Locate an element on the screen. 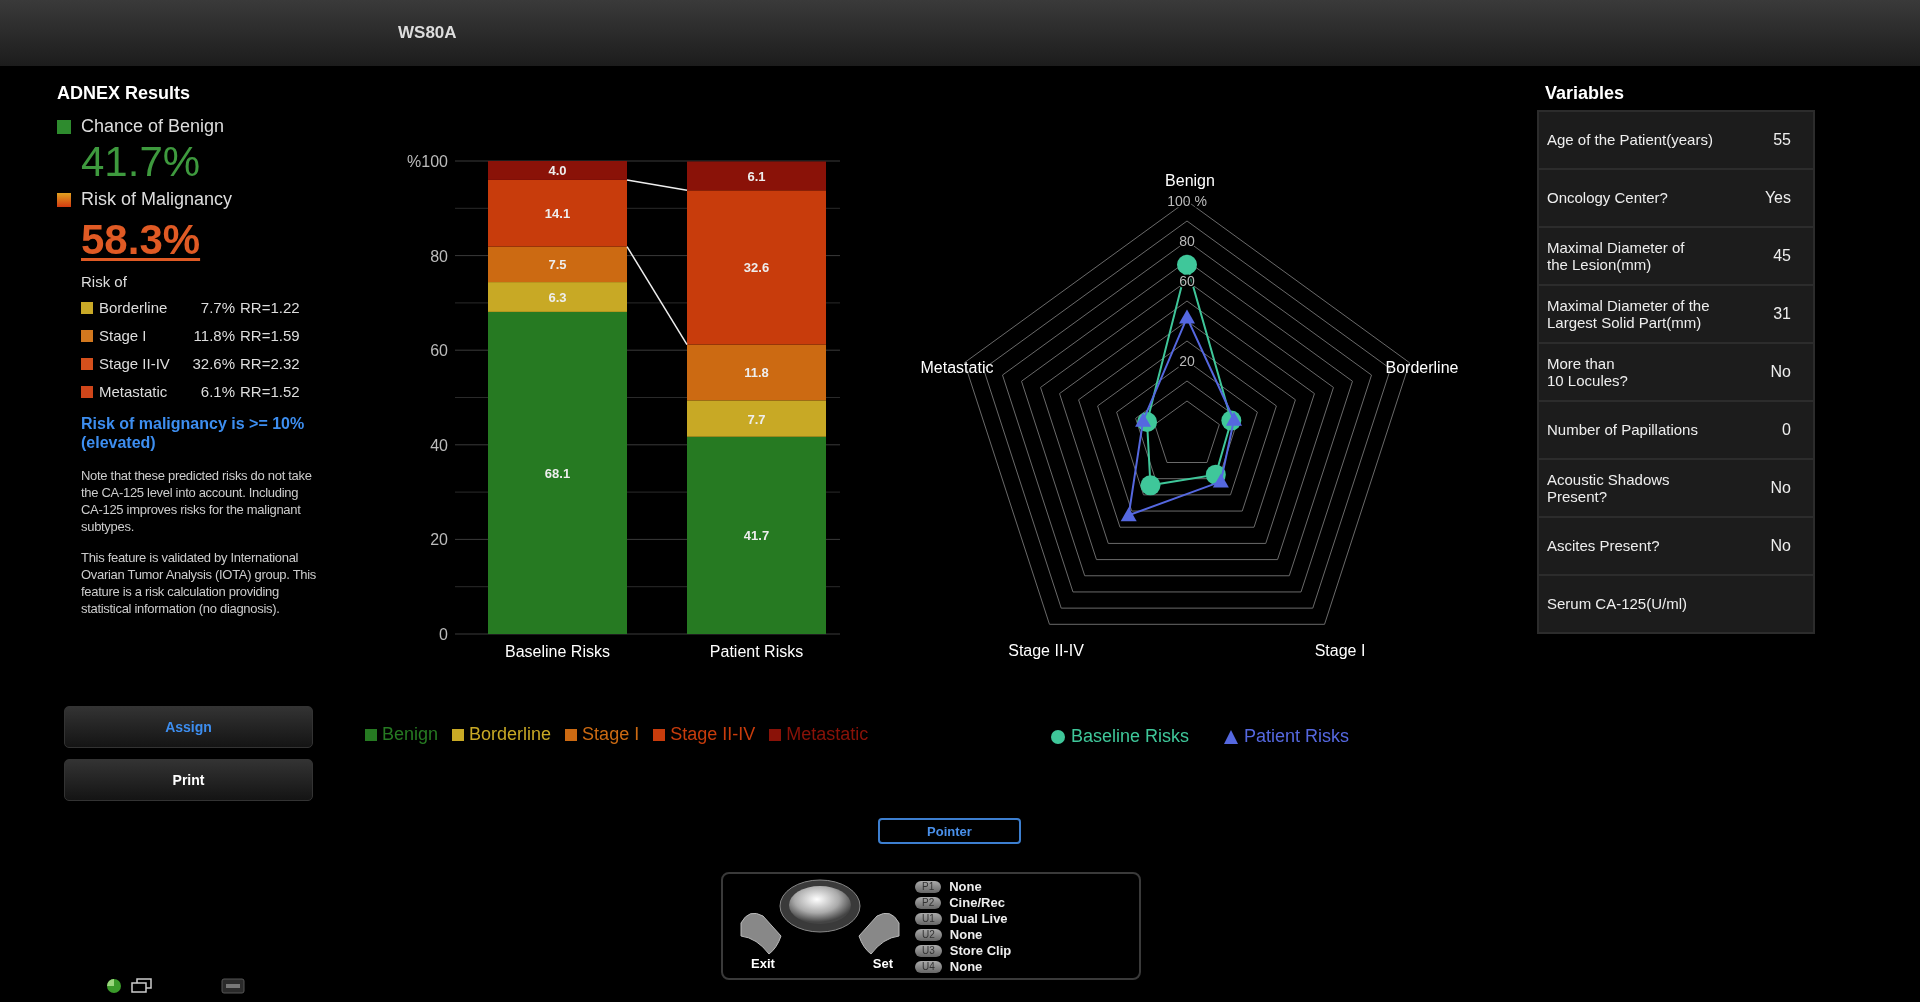 This screenshot has height=1002, width=1920. variable-label: Acoustic Shadows Present? is located at coordinates (1609, 488).